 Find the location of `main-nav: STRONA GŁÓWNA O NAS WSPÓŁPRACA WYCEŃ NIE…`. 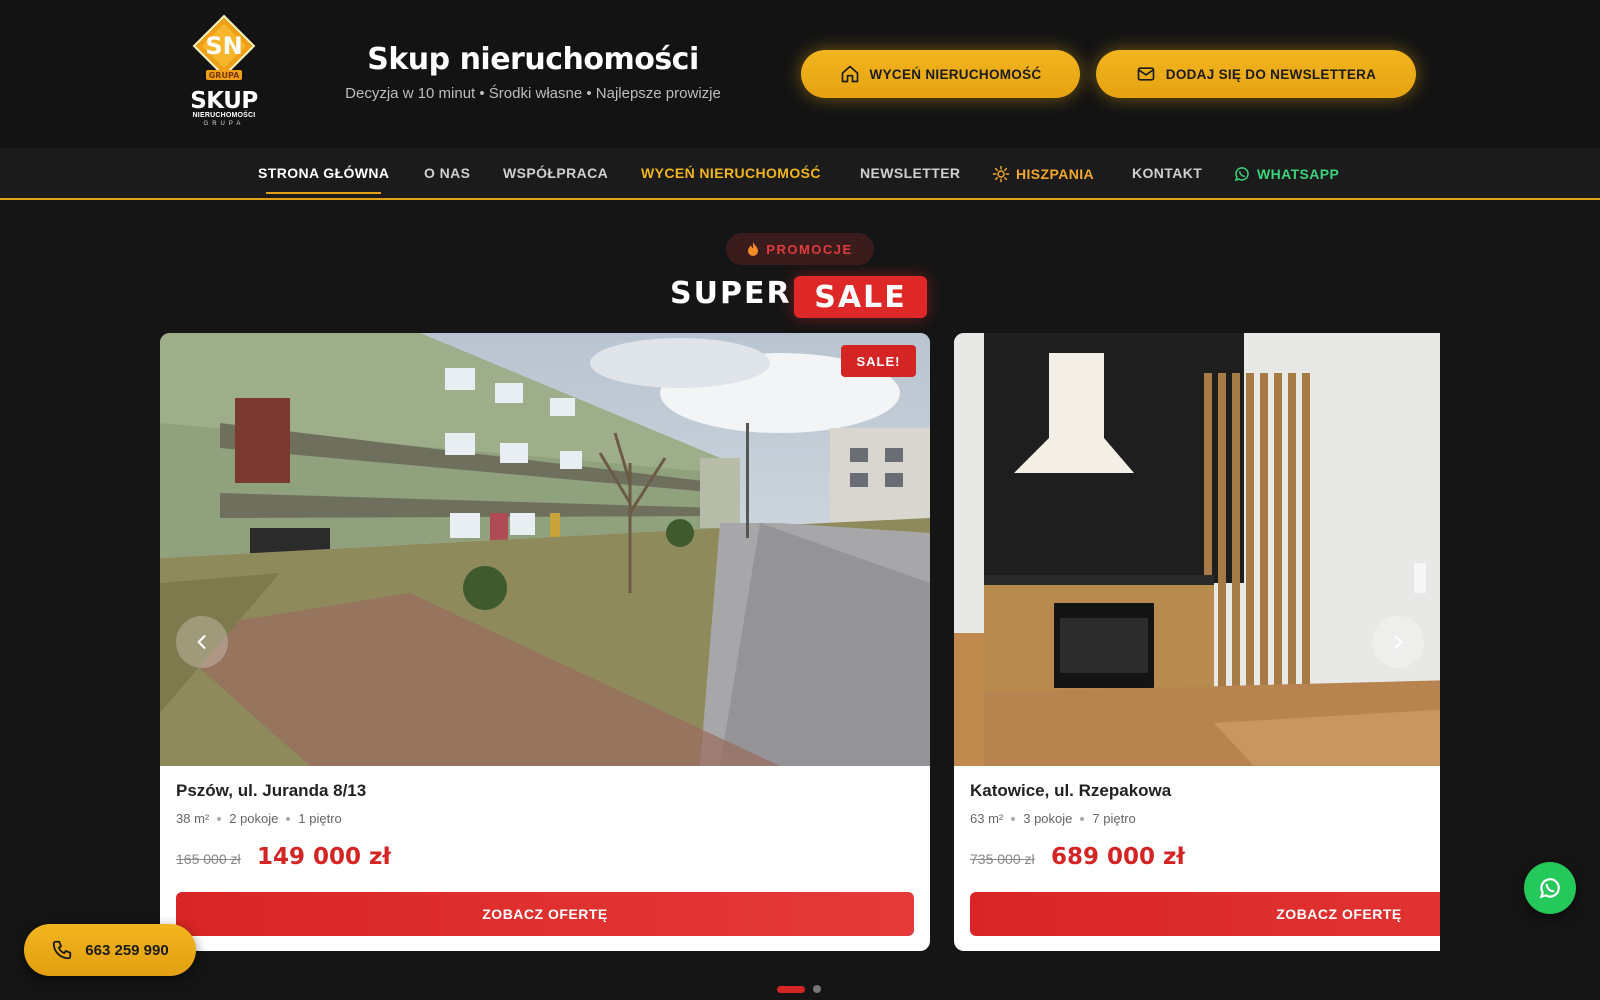

main-nav: STRONA GŁÓWNA O NAS WSPÓŁPRACA WYCEŃ NIE… is located at coordinates (800, 174).